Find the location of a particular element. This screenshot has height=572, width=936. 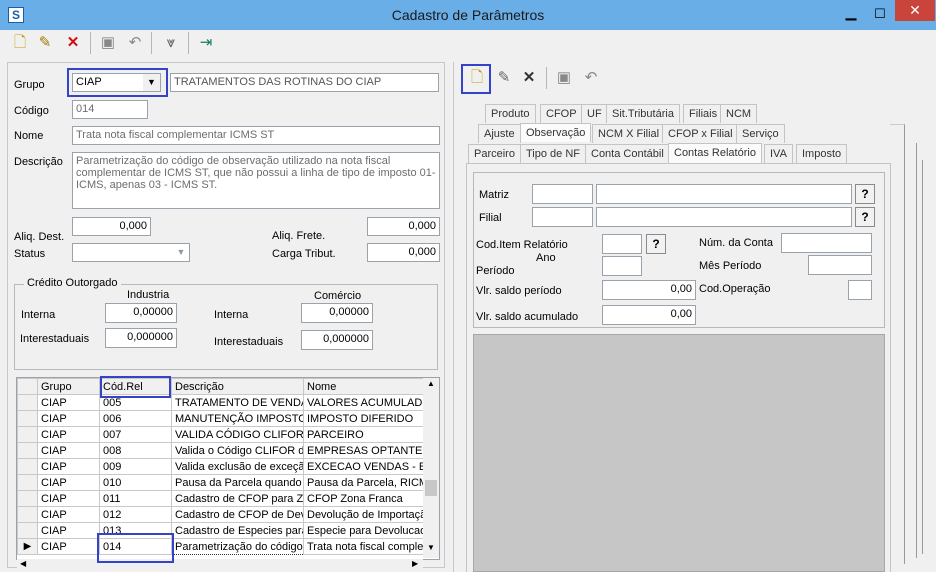

tab-ncm-x-filial: NCM X Filial is located at coordinates (629, 133).